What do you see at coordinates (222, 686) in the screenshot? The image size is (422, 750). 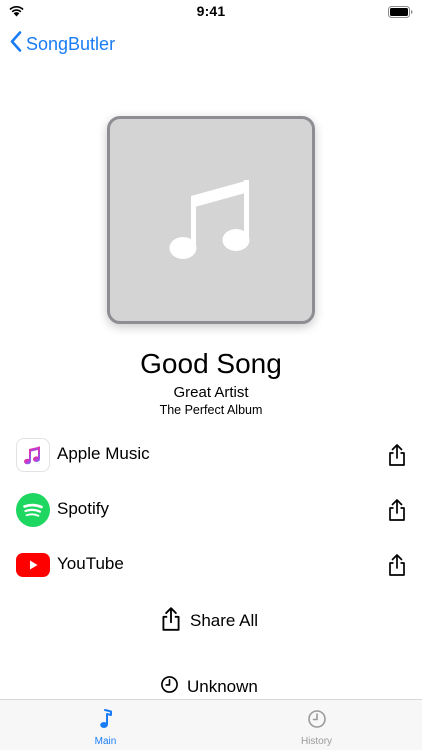 I see `status-label: Unknown` at bounding box center [222, 686].